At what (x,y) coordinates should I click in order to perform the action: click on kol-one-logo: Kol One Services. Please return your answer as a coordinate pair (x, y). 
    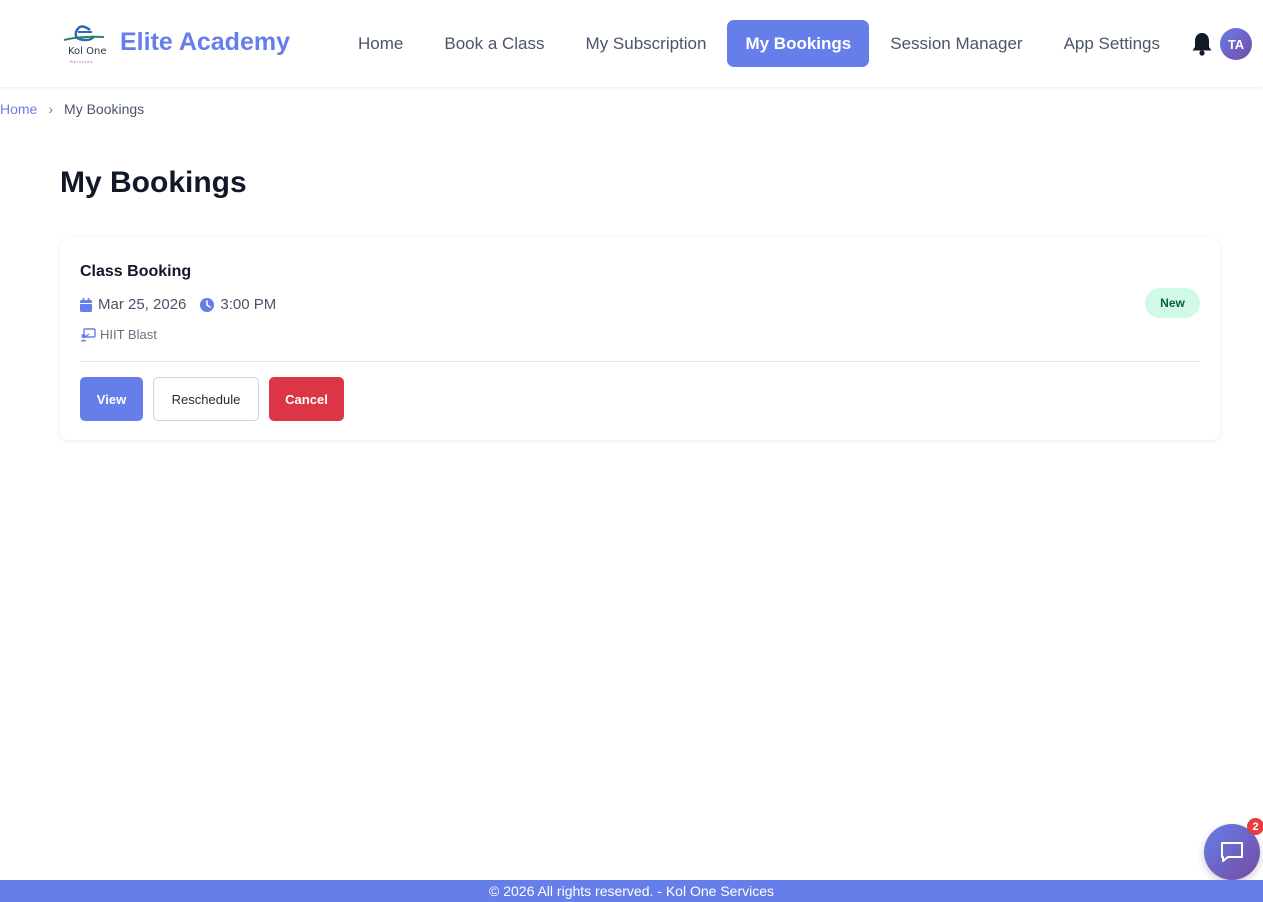
    Looking at the image, I should click on (85, 42).